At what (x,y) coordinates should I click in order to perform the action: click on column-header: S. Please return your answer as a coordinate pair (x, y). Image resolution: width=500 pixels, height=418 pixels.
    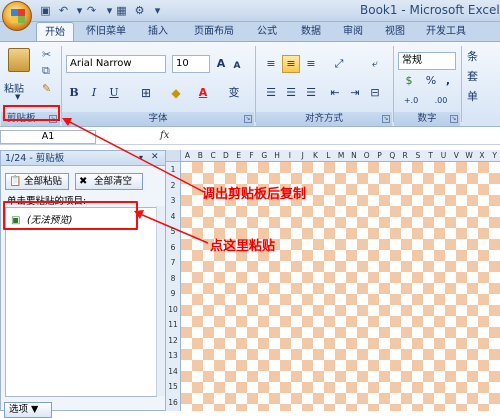
    Looking at the image, I should click on (417, 156).